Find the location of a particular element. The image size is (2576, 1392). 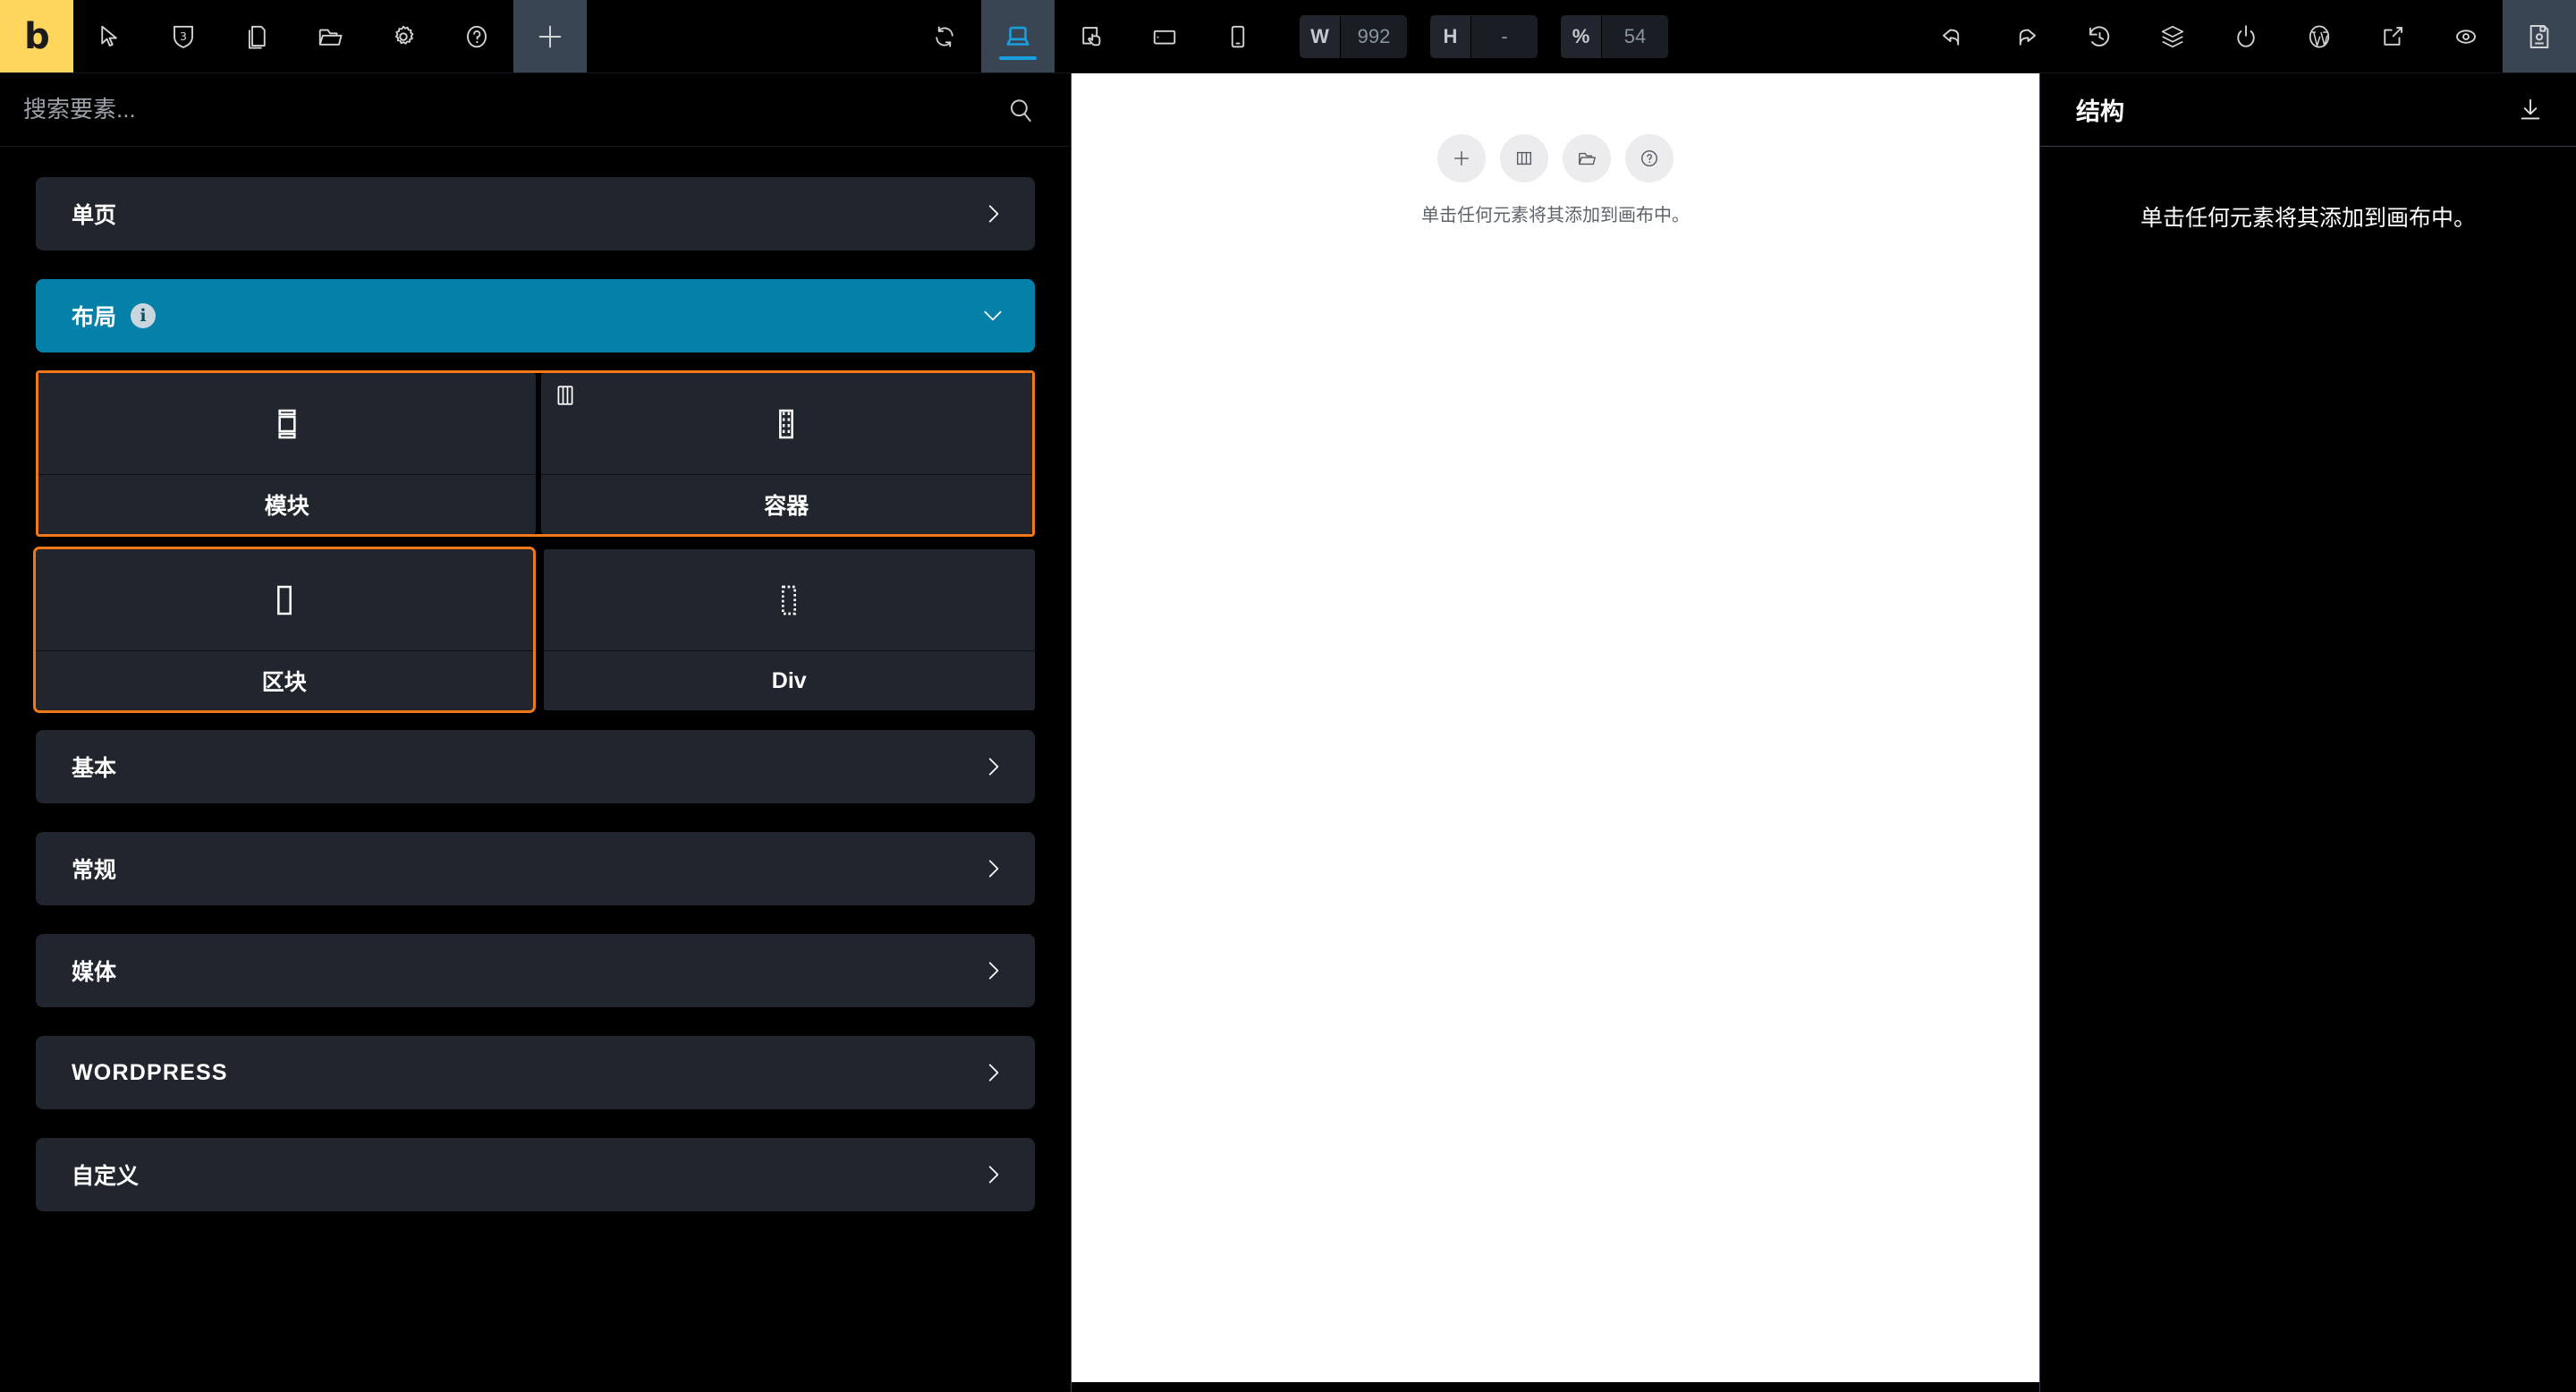

accordion-label-general: 常规 is located at coordinates (94, 870).